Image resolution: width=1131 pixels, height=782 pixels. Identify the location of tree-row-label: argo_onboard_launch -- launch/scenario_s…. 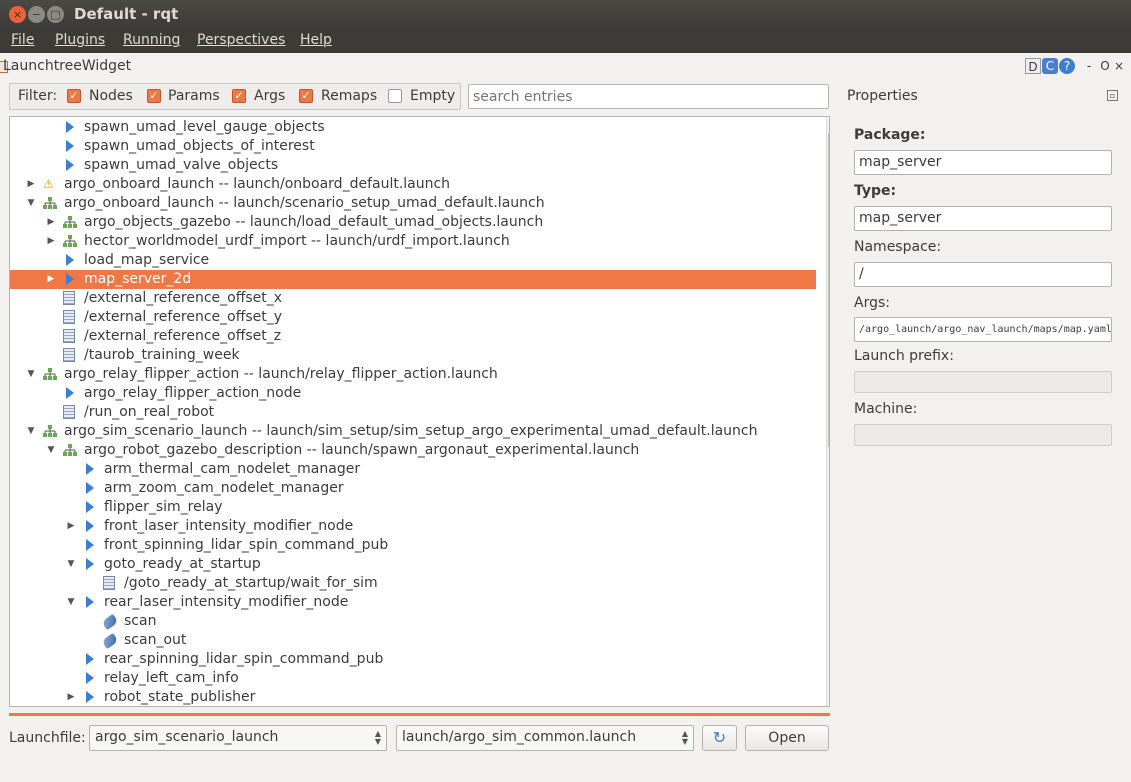
(304, 203).